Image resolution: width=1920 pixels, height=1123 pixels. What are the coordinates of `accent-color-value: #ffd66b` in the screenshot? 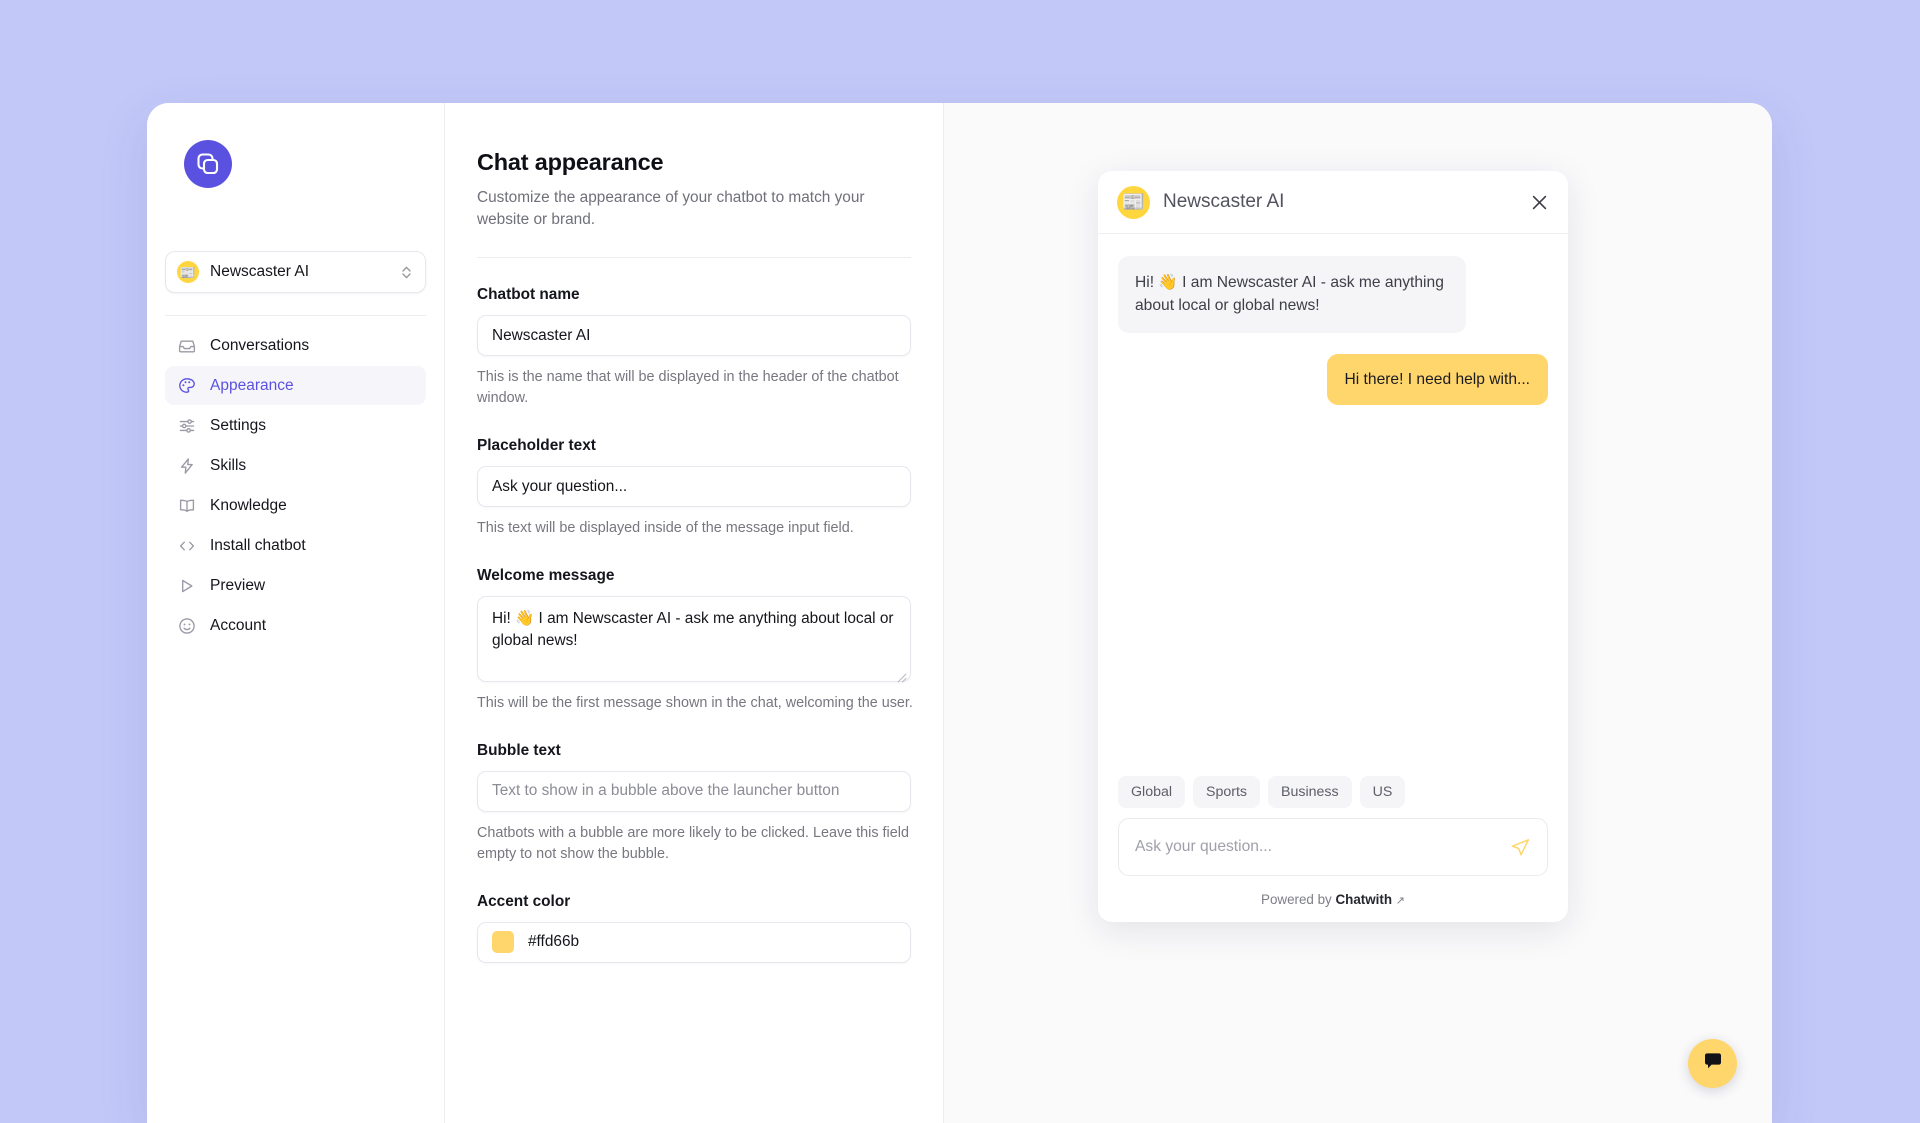 It's located at (554, 942).